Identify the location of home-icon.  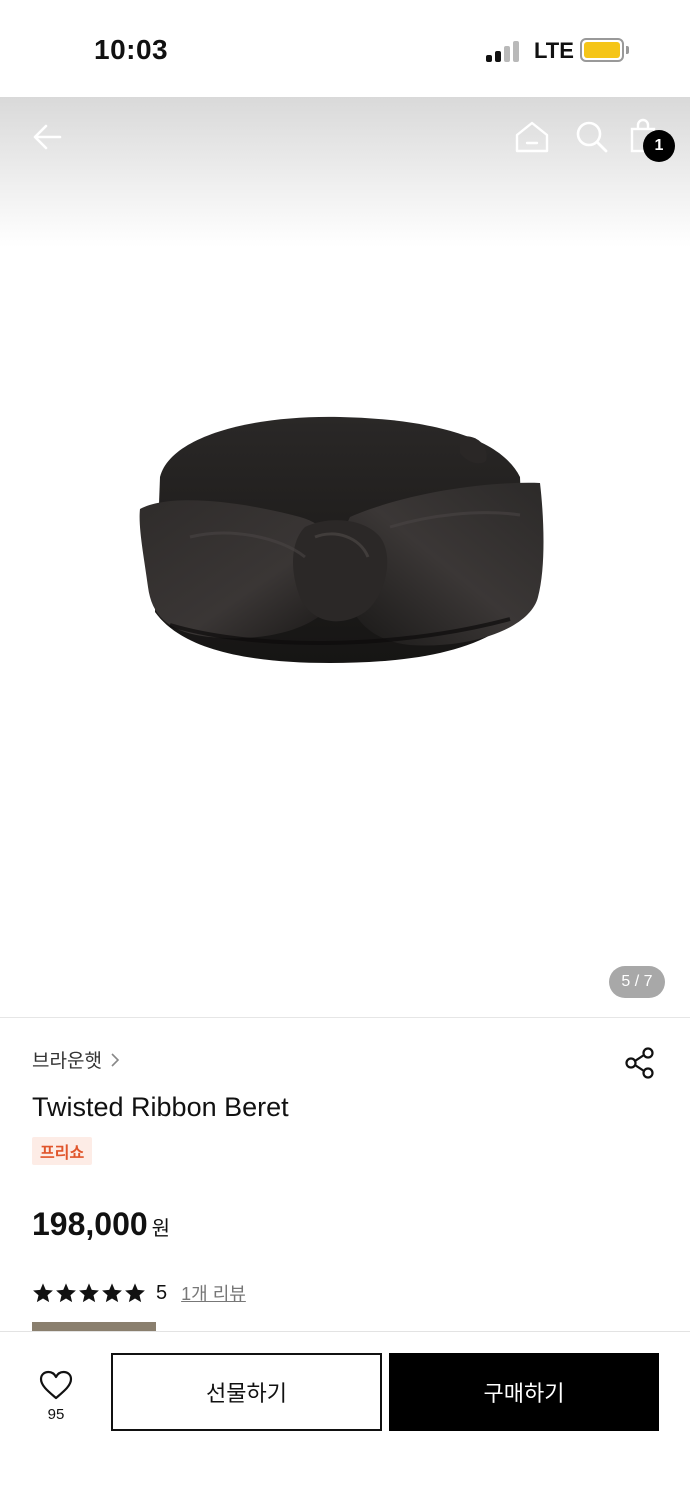
(532, 137).